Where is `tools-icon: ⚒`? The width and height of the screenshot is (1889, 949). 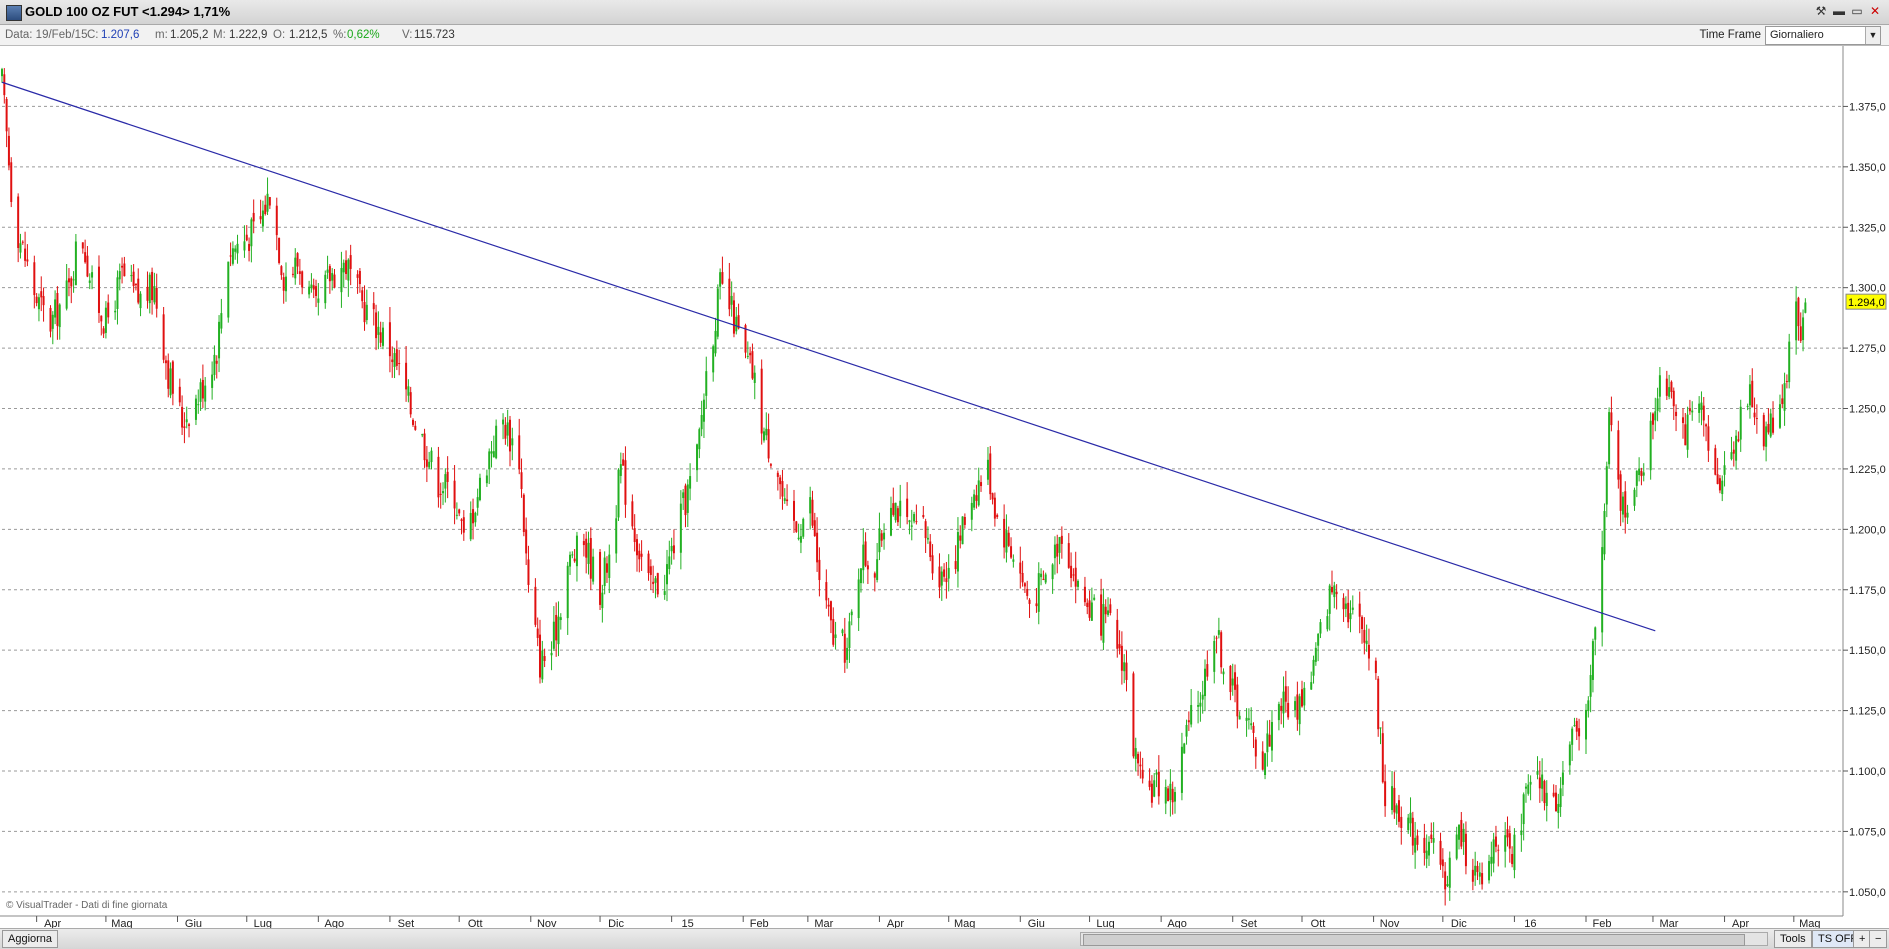 tools-icon: ⚒ is located at coordinates (1821, 11).